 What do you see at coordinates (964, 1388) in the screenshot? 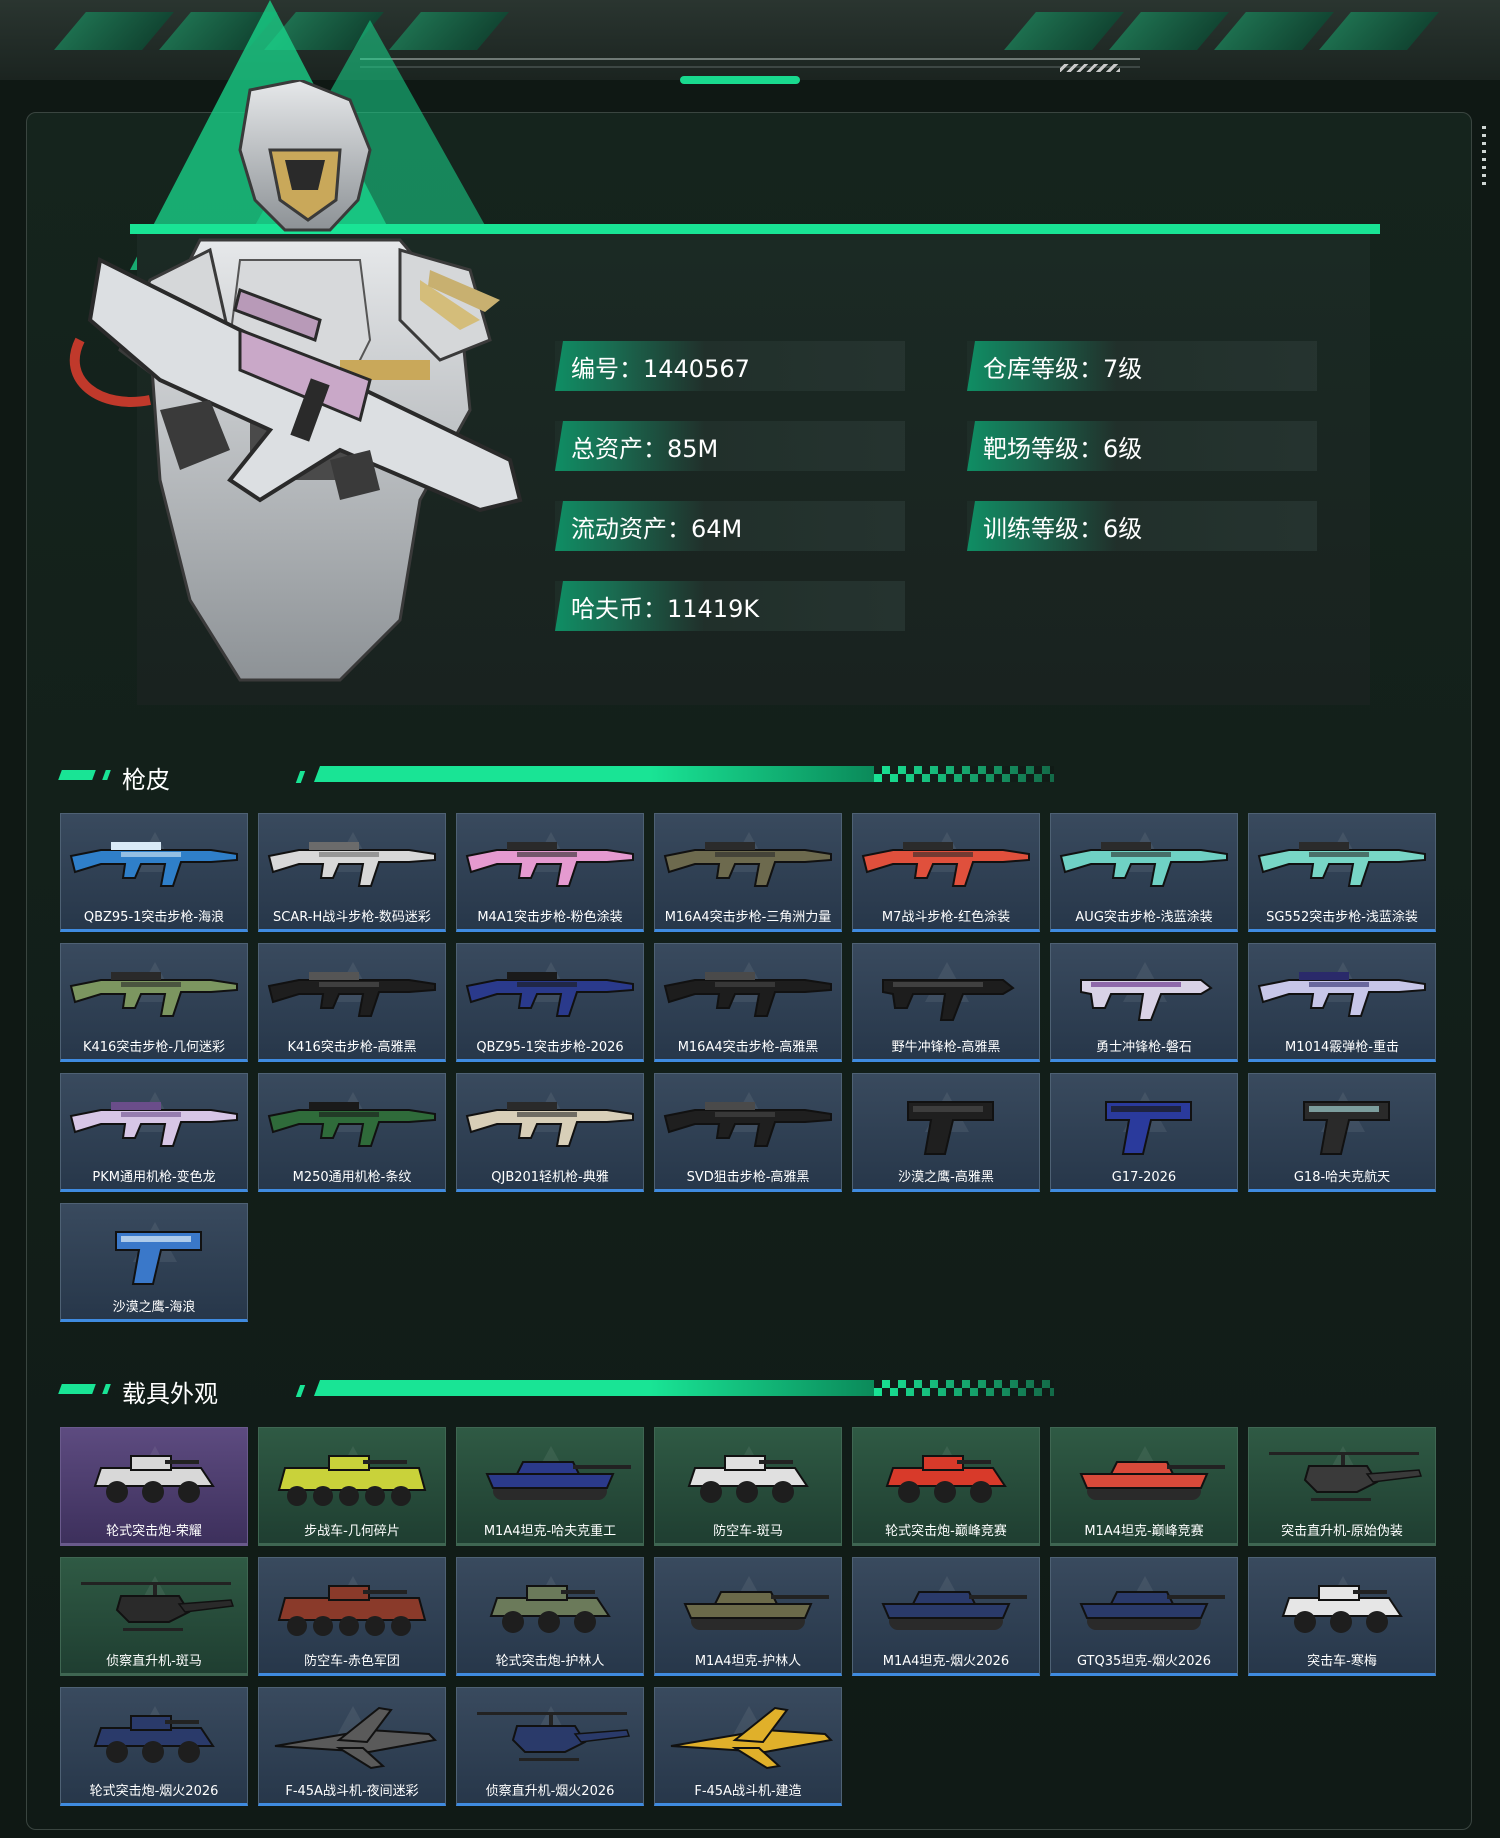
I see `header-checker` at bounding box center [964, 1388].